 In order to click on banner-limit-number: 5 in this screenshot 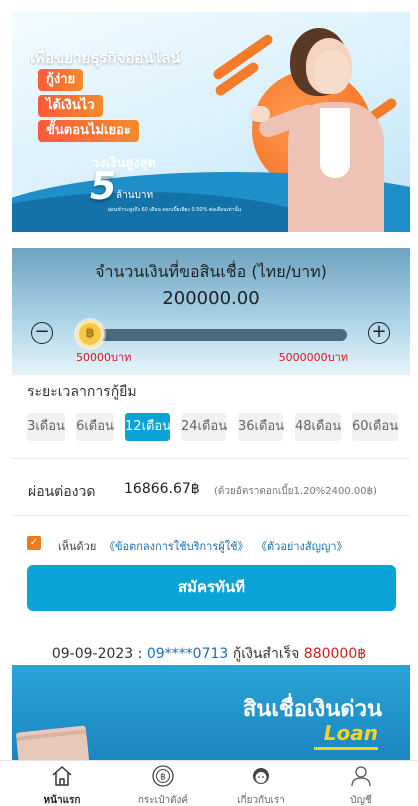, I will do `click(103, 186)`.